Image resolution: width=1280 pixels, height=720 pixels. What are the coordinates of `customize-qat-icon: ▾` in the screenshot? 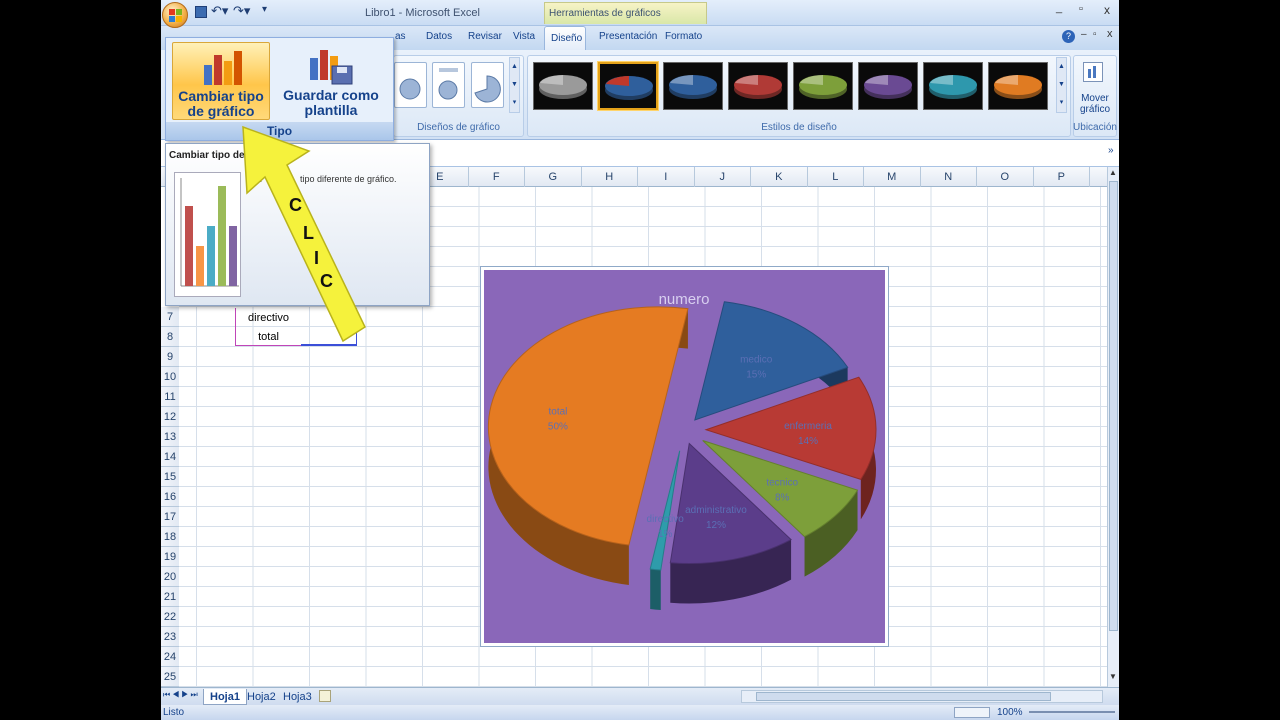 It's located at (264, 9).